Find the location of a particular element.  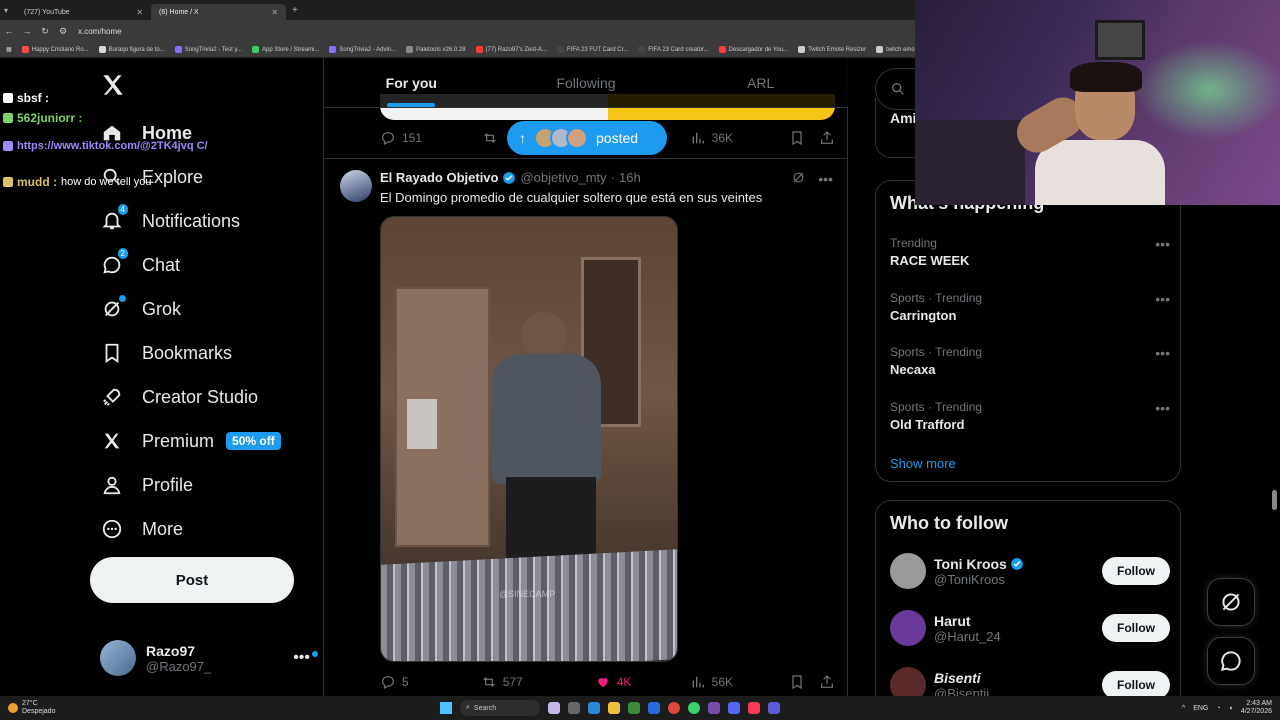

language-indicator: ENG is located at coordinates (1200, 708).